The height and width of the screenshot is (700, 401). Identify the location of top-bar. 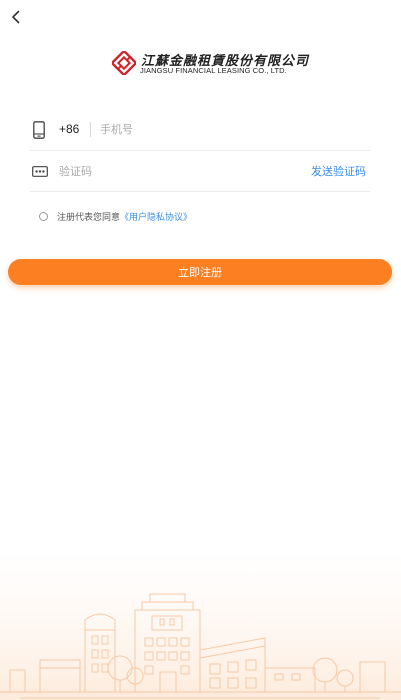
(200, 18).